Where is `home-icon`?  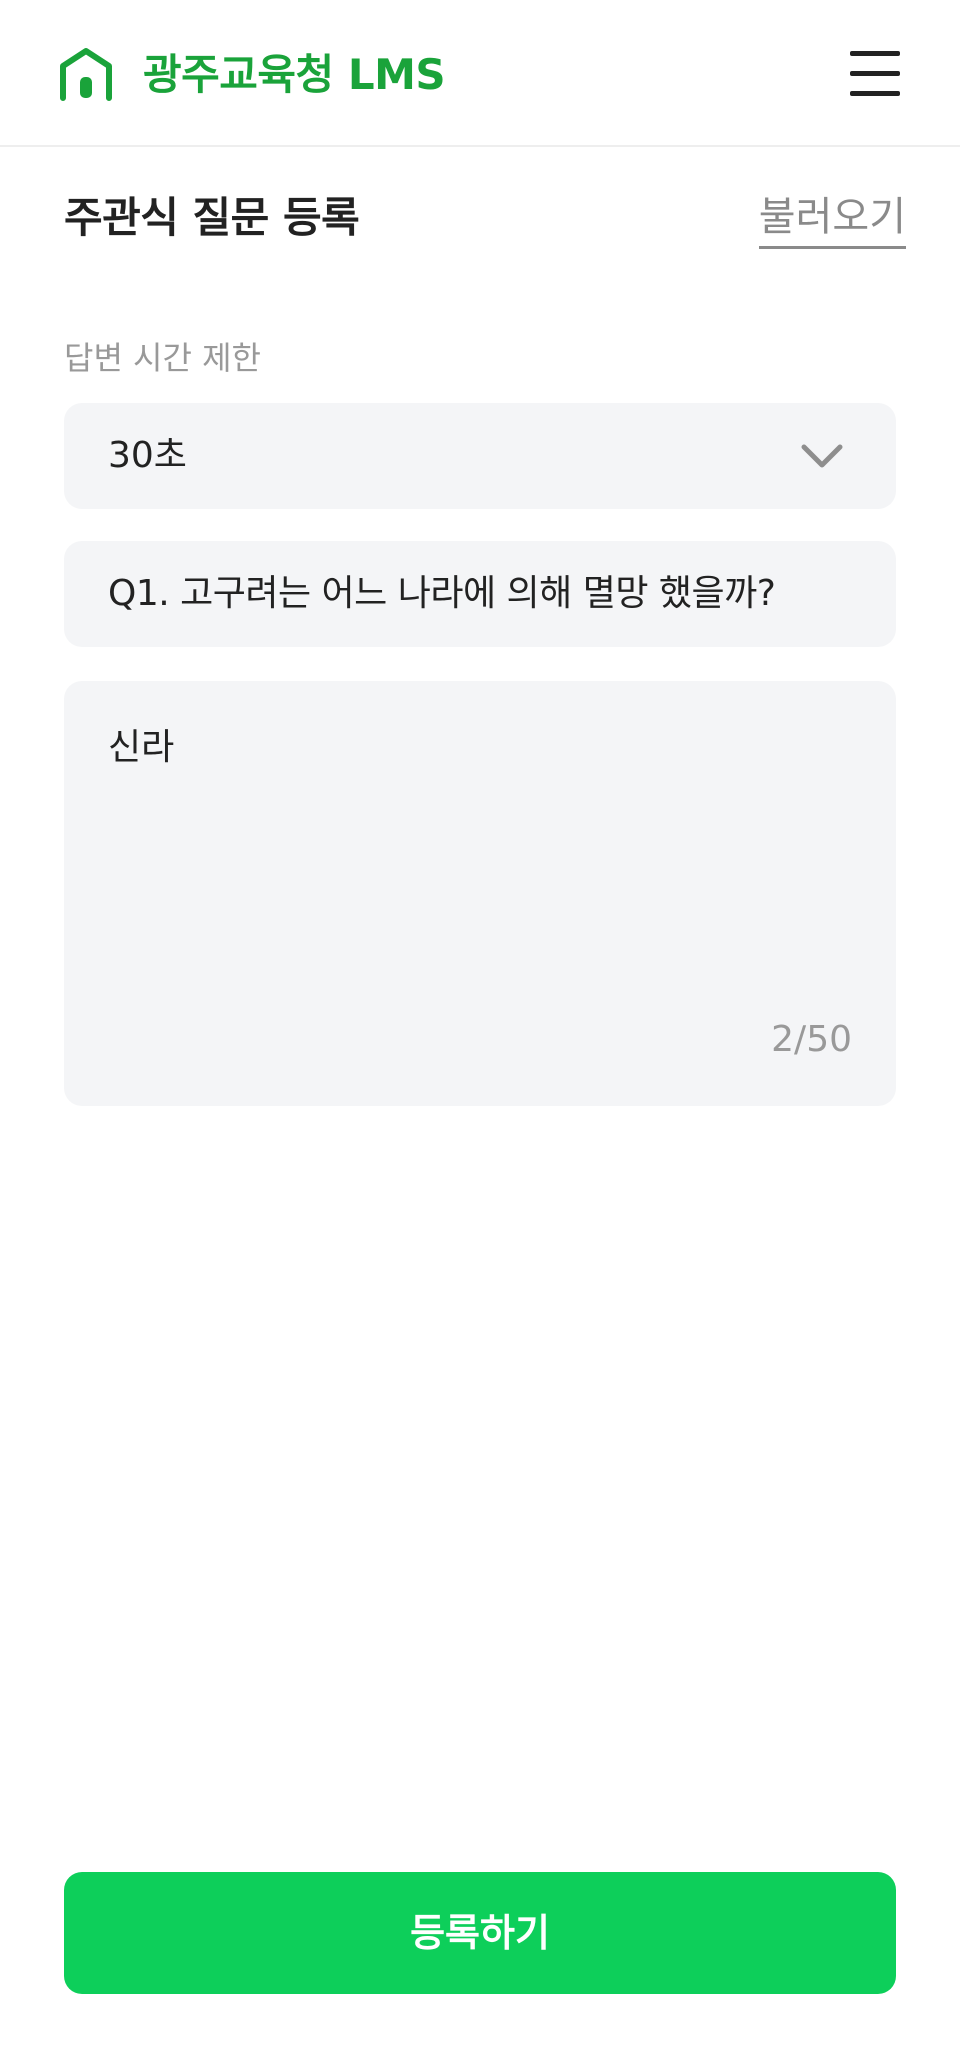
home-icon is located at coordinates (86, 74).